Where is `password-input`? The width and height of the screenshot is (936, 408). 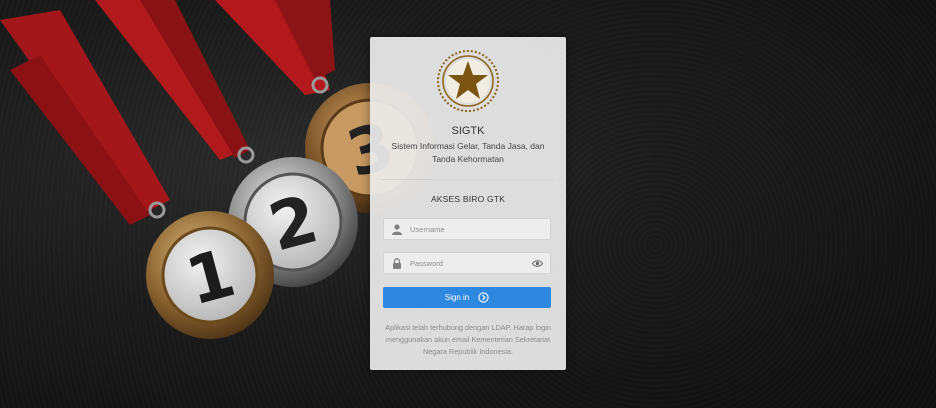
password-input is located at coordinates (470, 263).